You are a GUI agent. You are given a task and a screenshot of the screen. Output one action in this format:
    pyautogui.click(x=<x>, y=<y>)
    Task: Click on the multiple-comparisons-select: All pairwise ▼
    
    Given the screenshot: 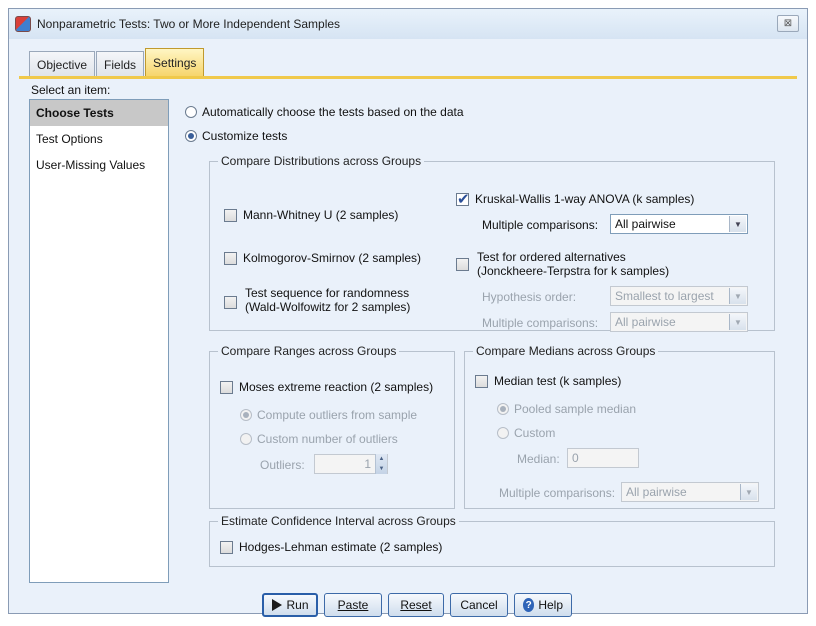 What is the action you would take?
    pyautogui.click(x=679, y=224)
    